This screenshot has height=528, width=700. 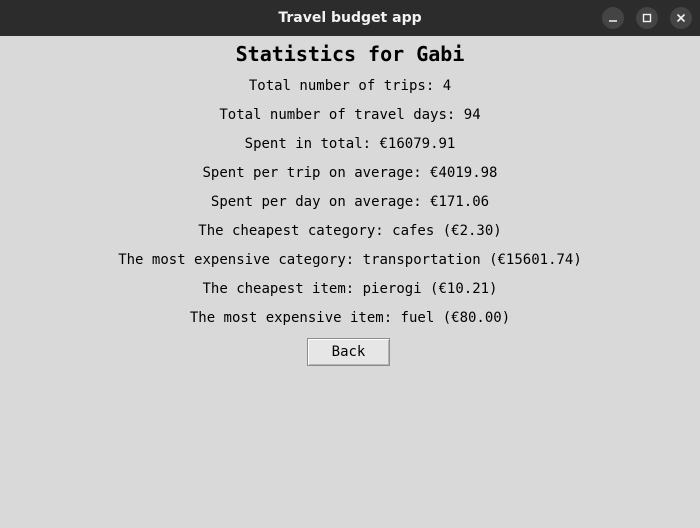 What do you see at coordinates (350, 144) in the screenshot?
I see `stat-spent-total: Spent in total: €16079.91` at bounding box center [350, 144].